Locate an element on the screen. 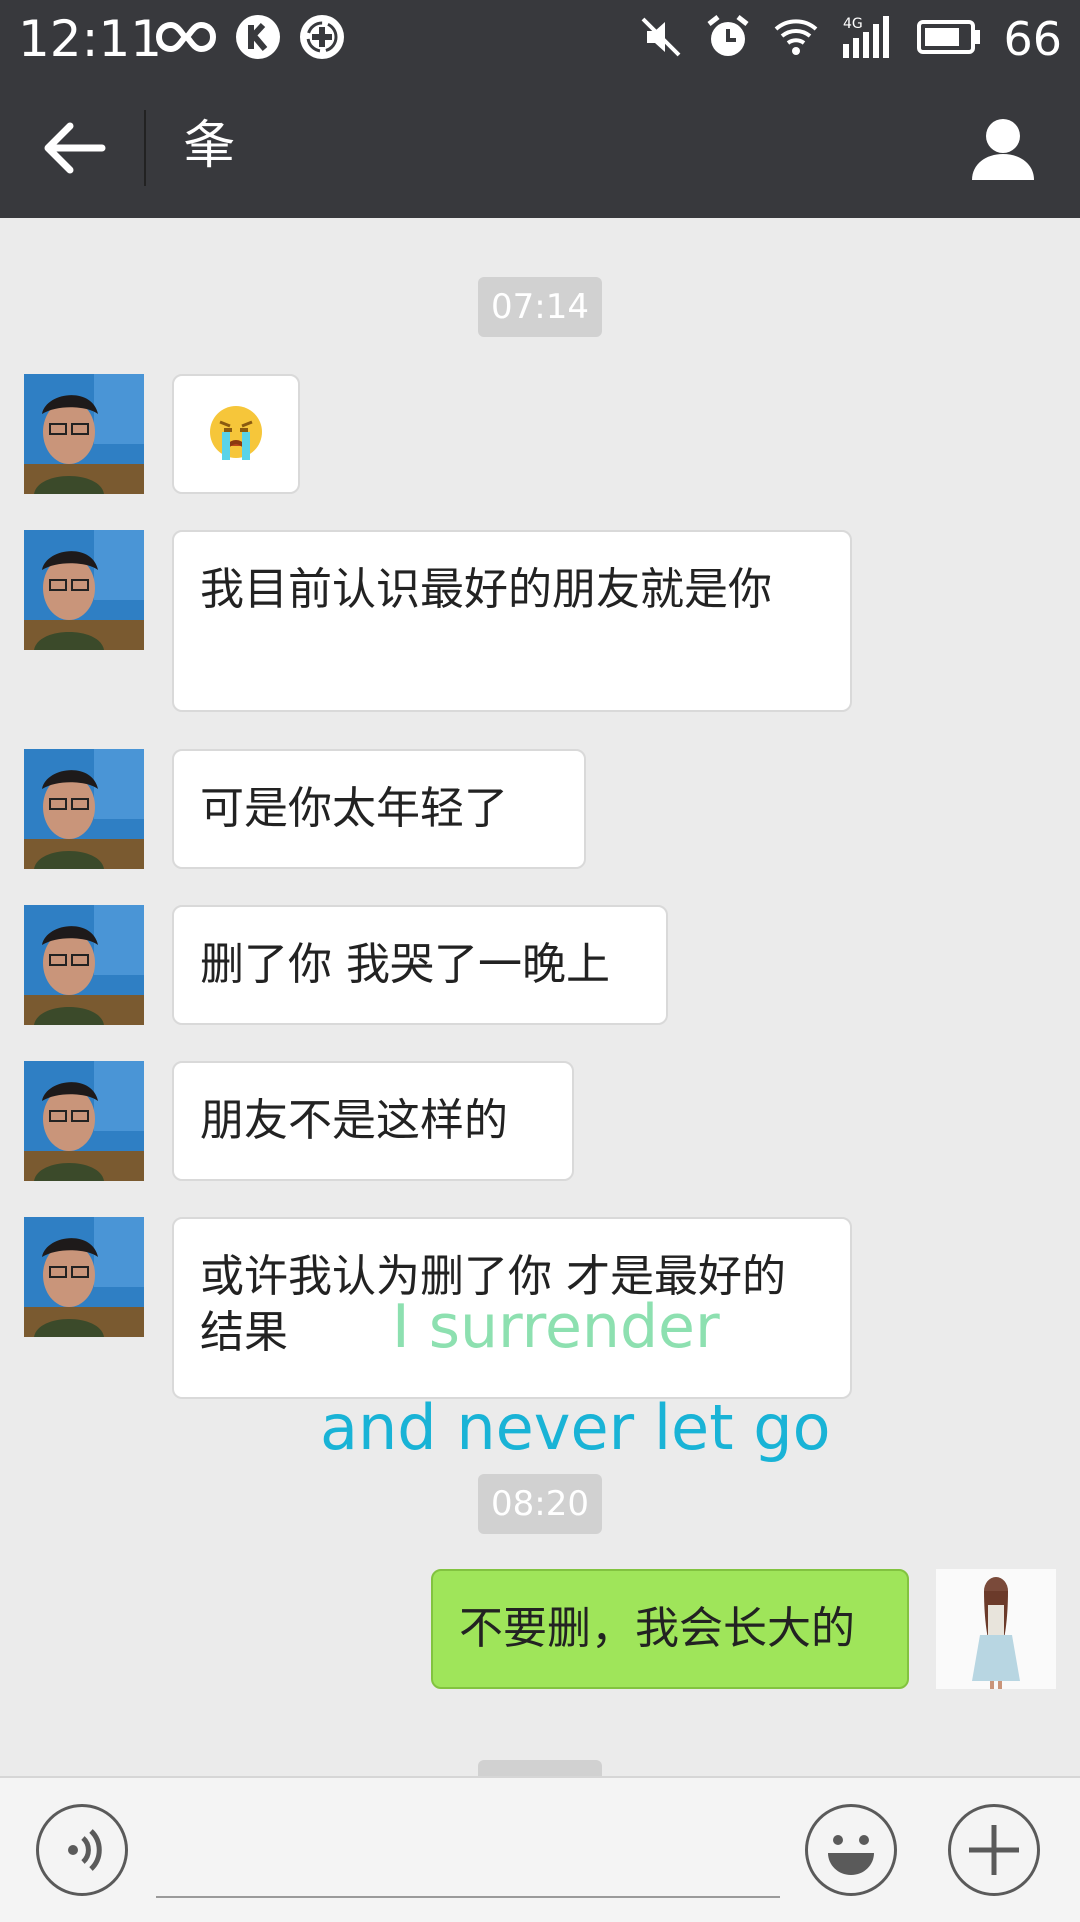 The height and width of the screenshot is (1922, 1080). crying-face-emoji-icon is located at coordinates (236, 433).